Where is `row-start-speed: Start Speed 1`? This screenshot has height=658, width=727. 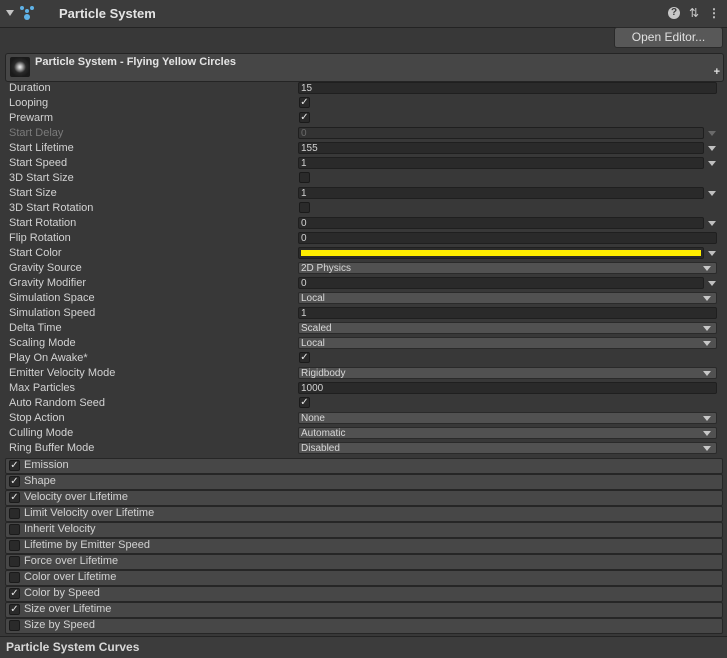 row-start-speed: Start Speed 1 is located at coordinates (363, 163).